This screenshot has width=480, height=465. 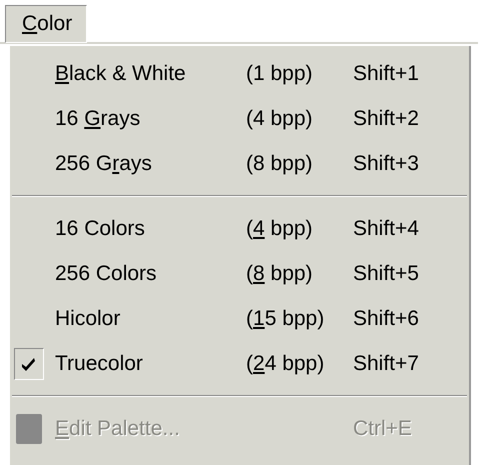 I want to click on menu-title: Color, so click(x=46, y=24).